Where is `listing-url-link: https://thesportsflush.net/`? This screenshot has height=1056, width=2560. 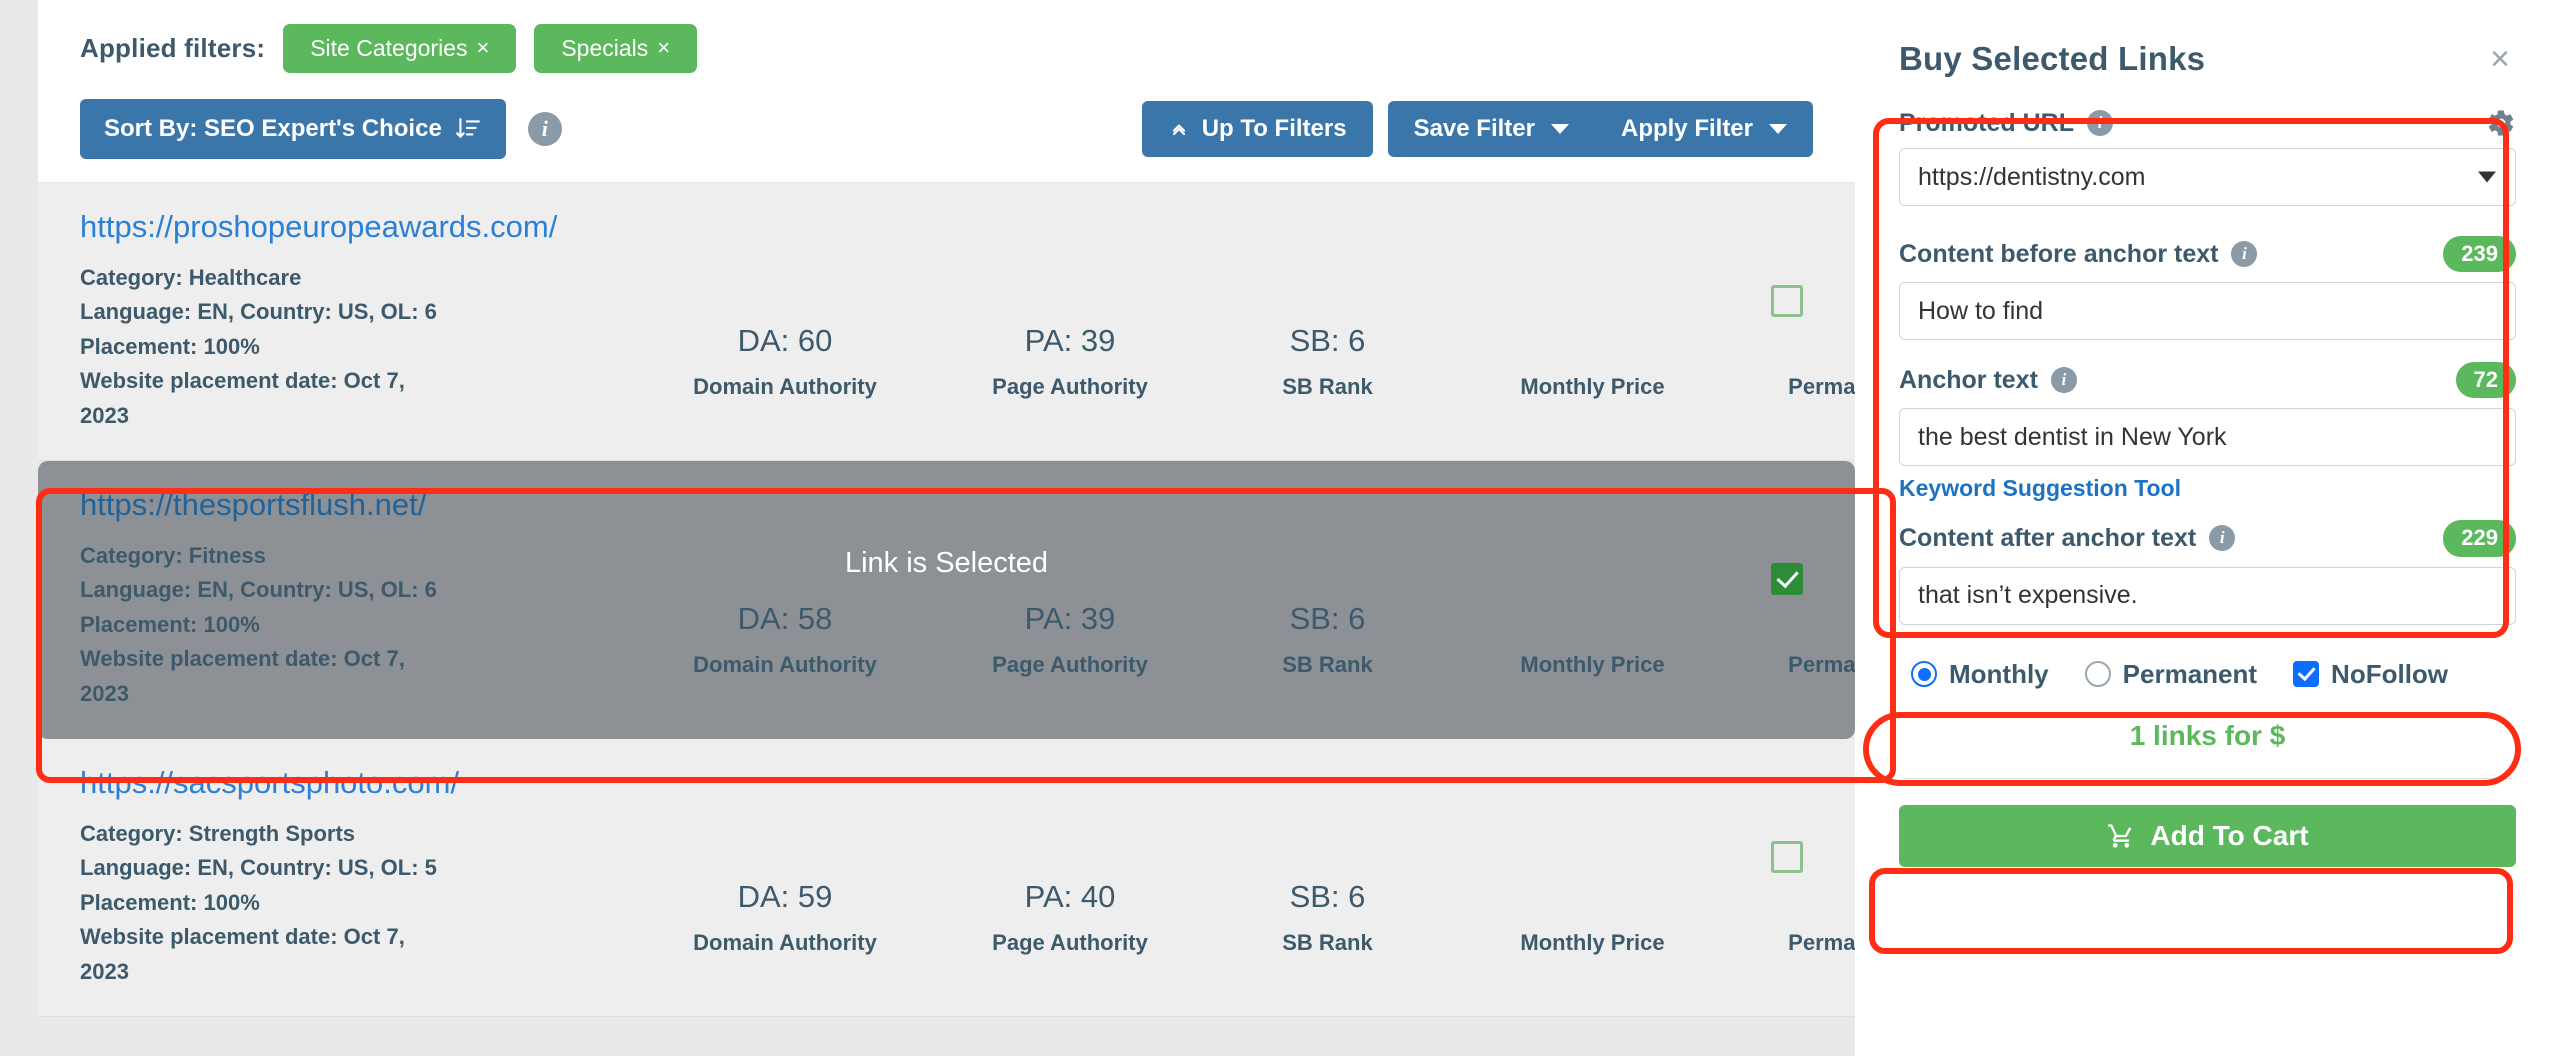
listing-url-link: https://thesportsflush.net/ is located at coordinates (360, 505).